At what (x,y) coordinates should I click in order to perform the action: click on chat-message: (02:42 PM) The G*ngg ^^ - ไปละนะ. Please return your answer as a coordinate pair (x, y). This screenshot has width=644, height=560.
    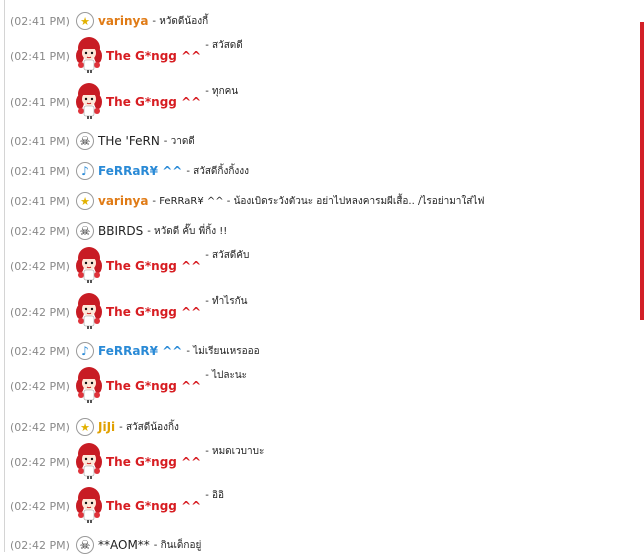
    Looking at the image, I should click on (128, 386).